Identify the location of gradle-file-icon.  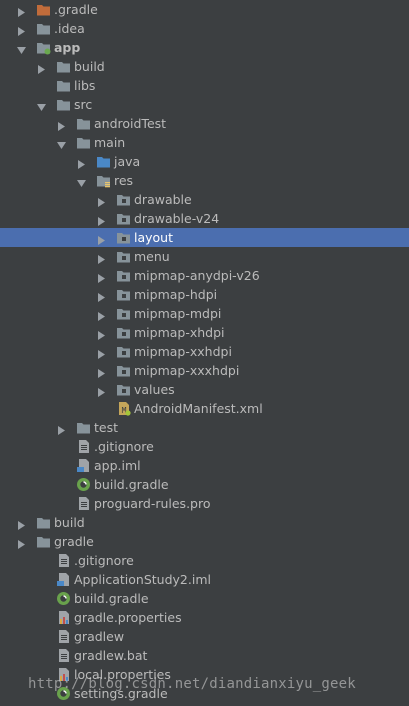
(63, 598).